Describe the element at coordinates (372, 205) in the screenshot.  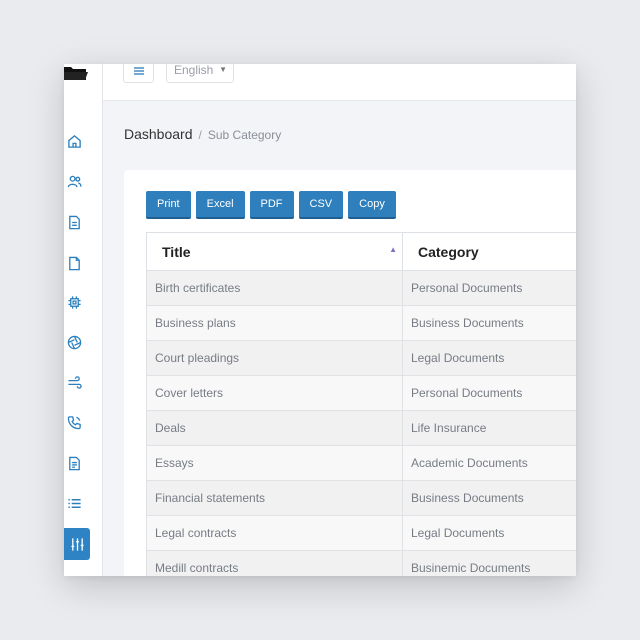
I see `copy-button: Copy` at that location.